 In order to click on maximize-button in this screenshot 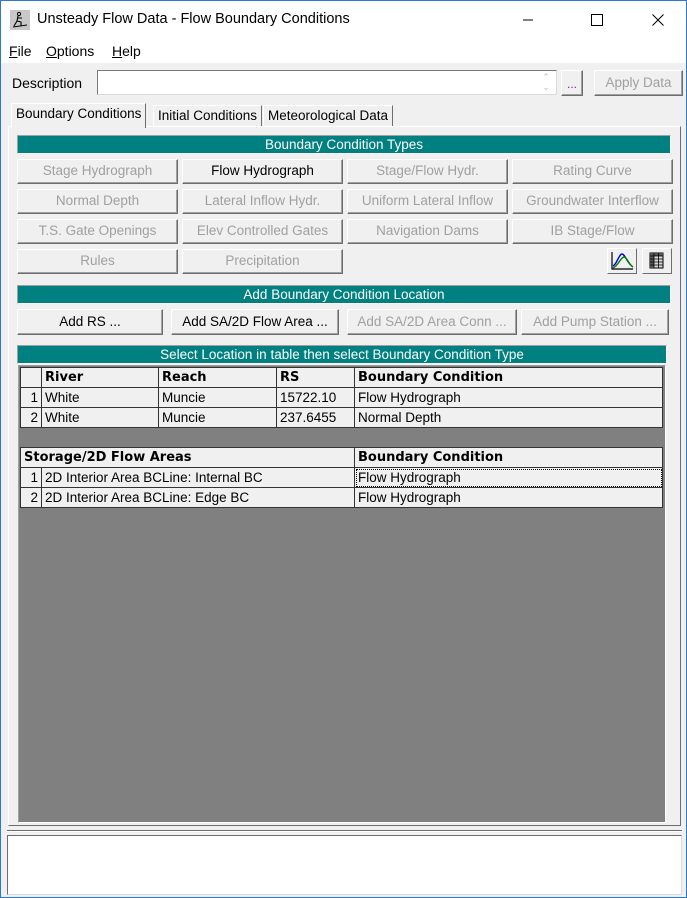, I will do `click(597, 20)`.